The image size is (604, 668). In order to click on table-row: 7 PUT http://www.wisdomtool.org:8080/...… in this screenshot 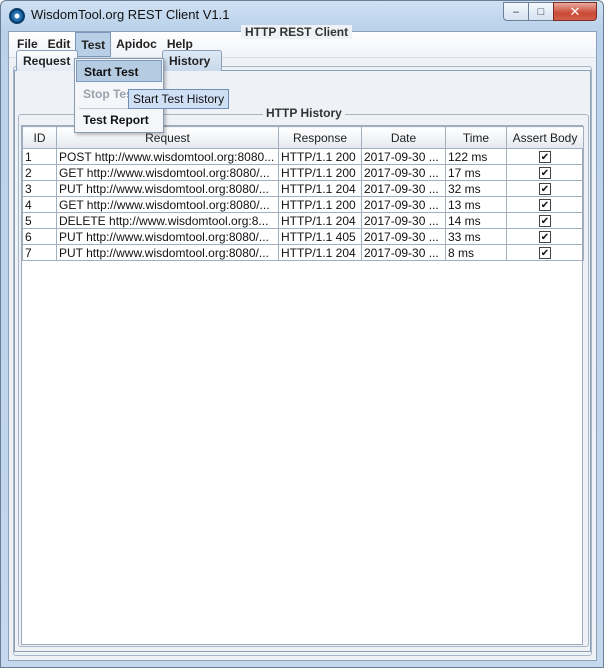, I will do `click(303, 252)`.